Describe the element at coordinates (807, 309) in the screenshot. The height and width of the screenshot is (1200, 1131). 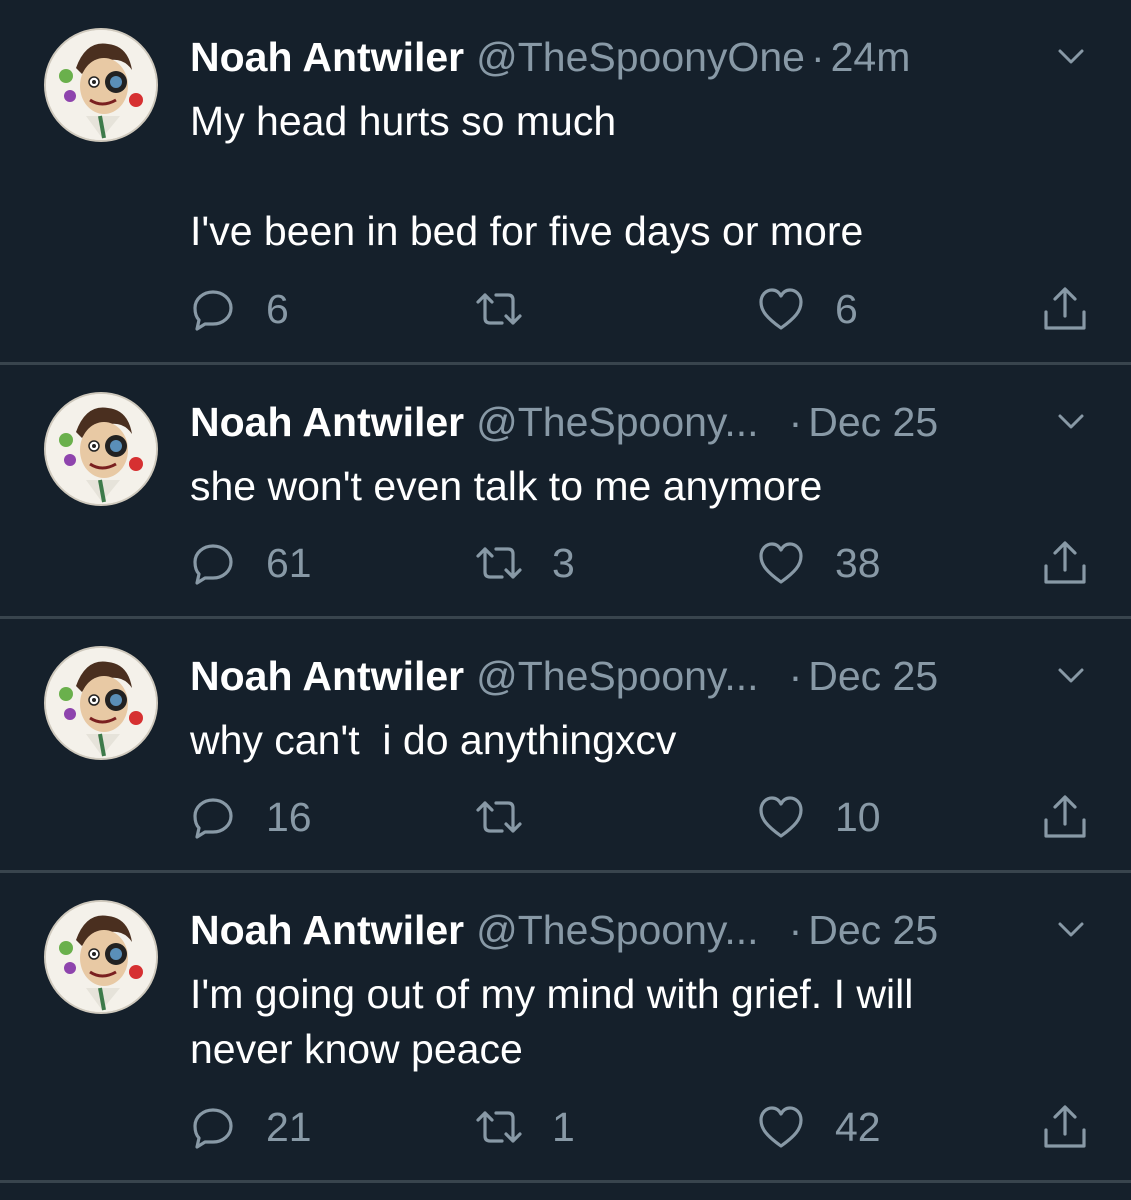
I see `like-button: 6` at that location.